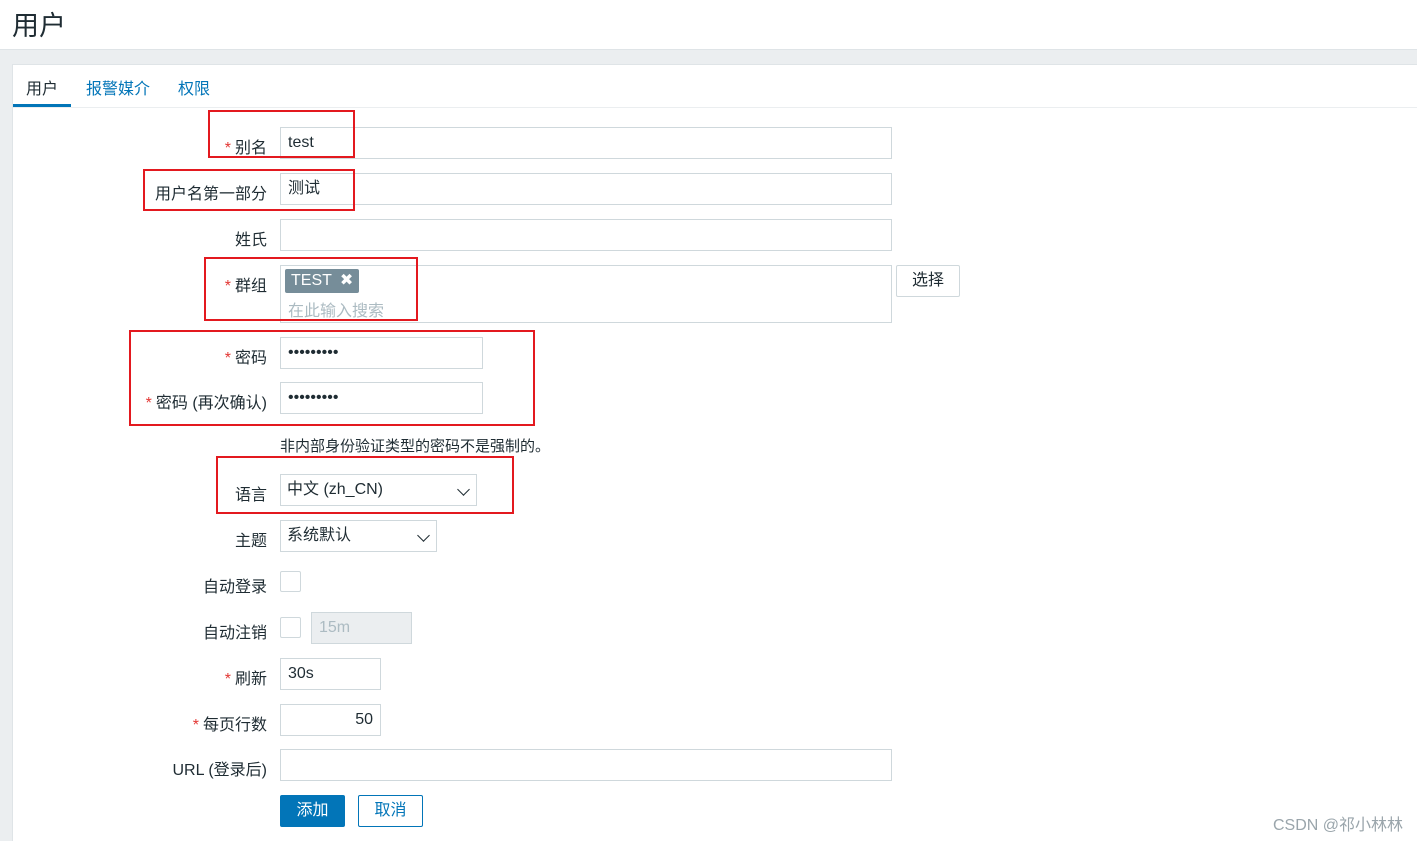 The width and height of the screenshot is (1417, 841). I want to click on autologout-label: 自动注销, so click(234, 633).